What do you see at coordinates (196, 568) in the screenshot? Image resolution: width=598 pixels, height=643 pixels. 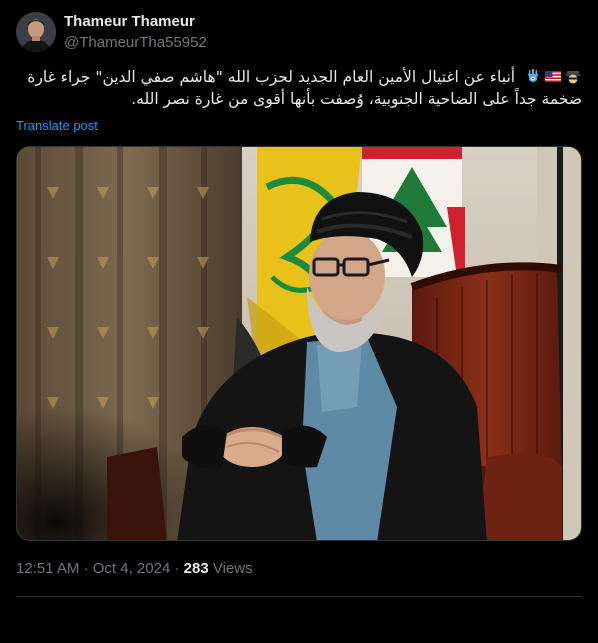 I see `views-count: 283` at bounding box center [196, 568].